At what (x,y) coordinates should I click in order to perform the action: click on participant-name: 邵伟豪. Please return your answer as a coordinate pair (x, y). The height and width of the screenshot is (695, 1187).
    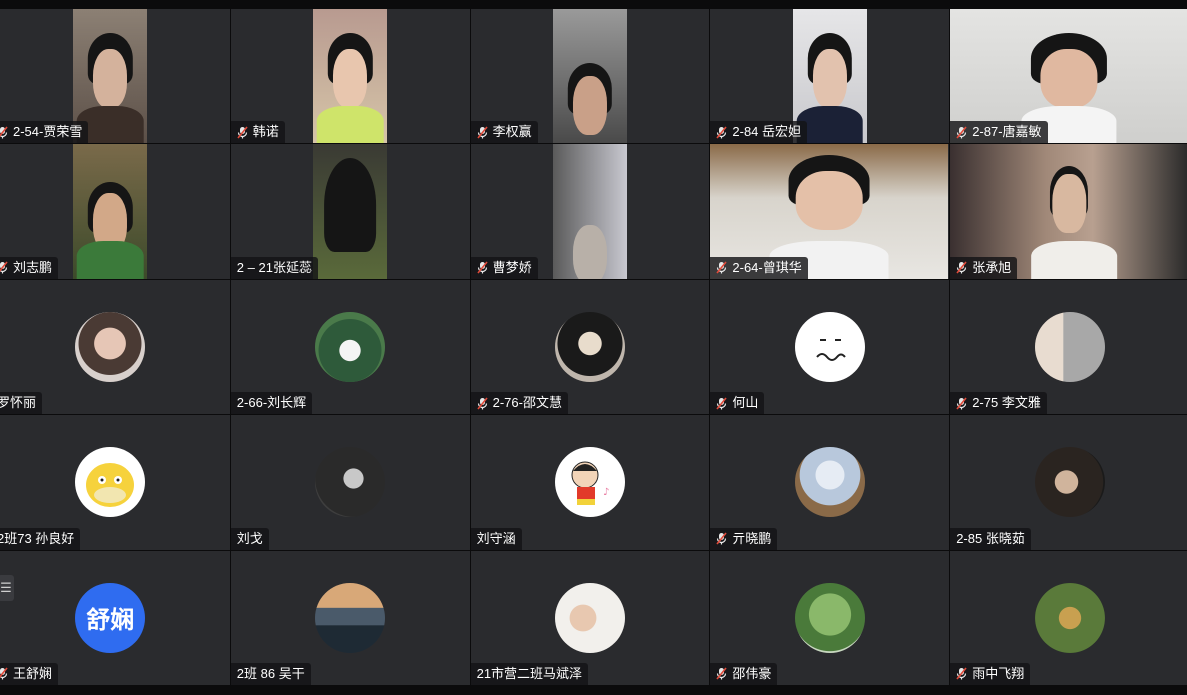
    Looking at the image, I should click on (752, 673).